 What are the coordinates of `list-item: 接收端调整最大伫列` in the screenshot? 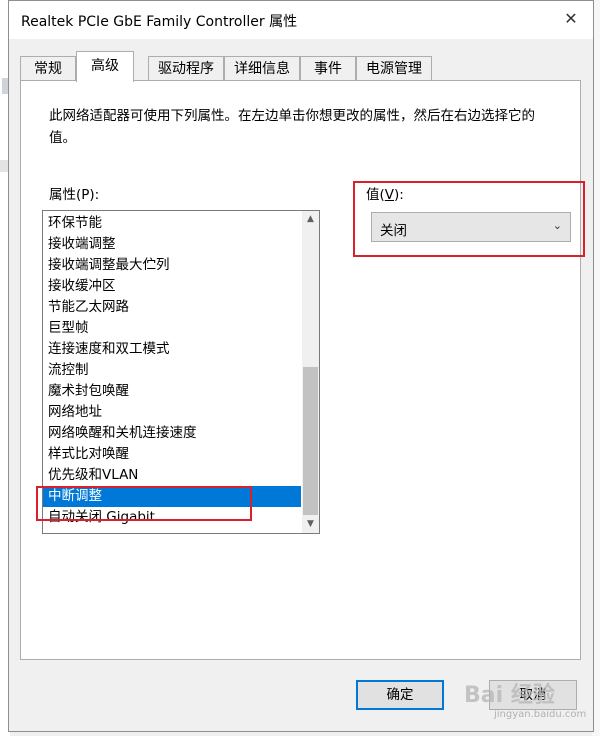 It's located at (172, 265).